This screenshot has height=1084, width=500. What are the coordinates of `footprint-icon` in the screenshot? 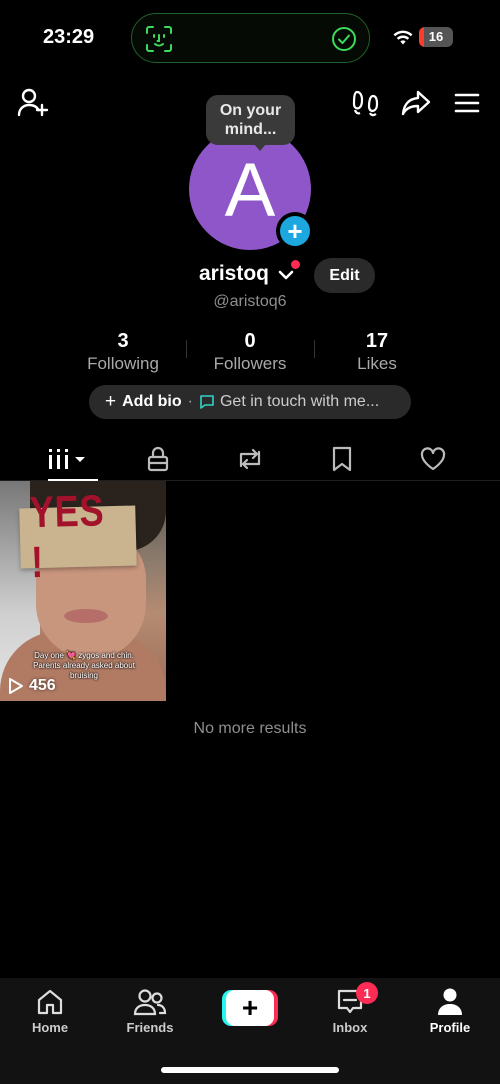 It's located at (365, 103).